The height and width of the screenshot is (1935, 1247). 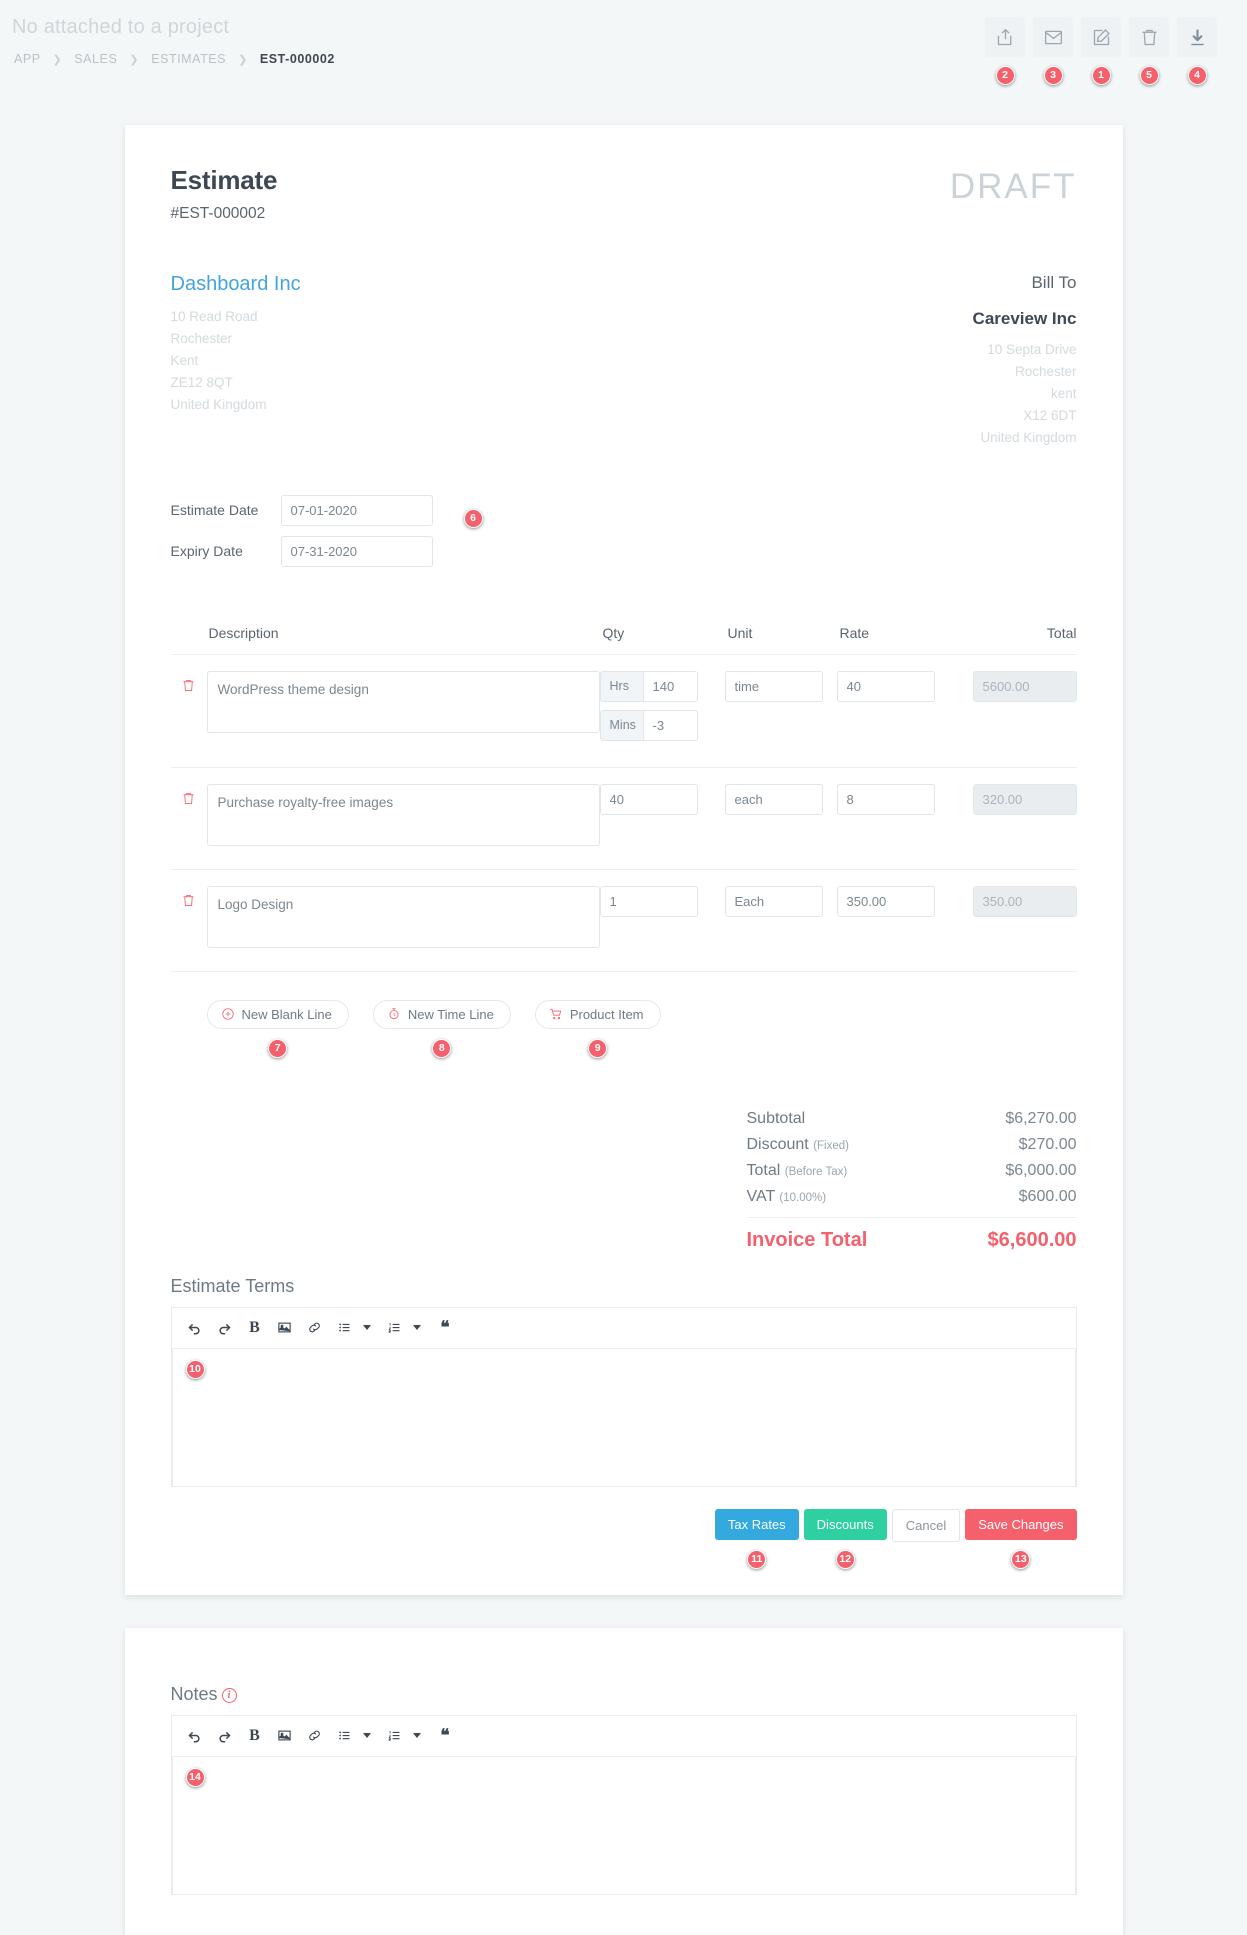 I want to click on qty-cell, so click(x=662, y=901).